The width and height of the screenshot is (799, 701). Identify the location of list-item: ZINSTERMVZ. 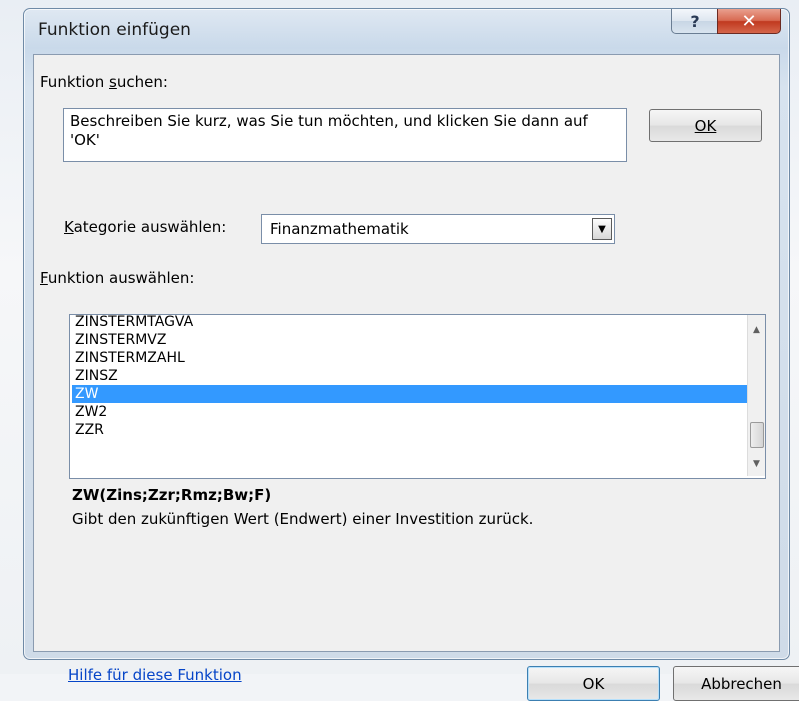
(410, 340).